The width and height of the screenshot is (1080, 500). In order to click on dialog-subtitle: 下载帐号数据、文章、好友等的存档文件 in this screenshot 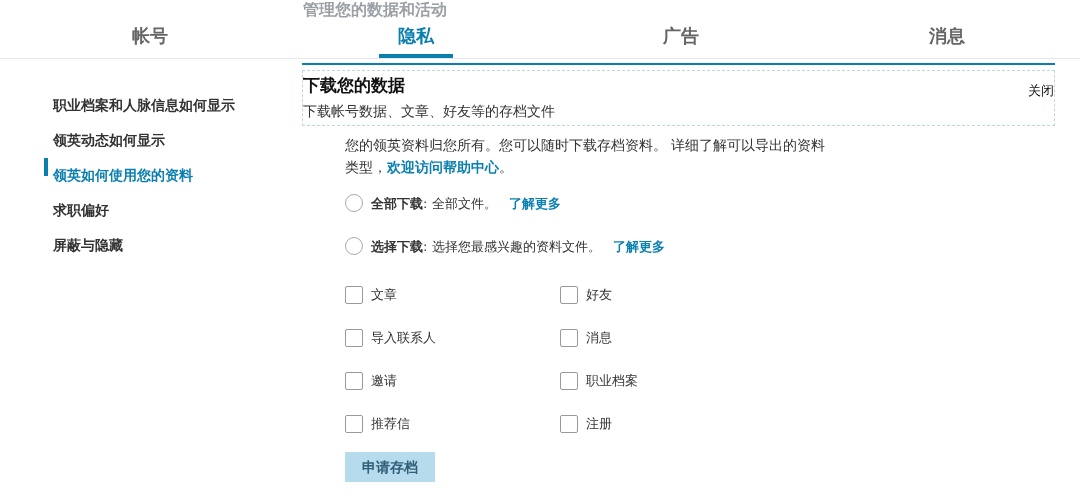, I will do `click(429, 111)`.